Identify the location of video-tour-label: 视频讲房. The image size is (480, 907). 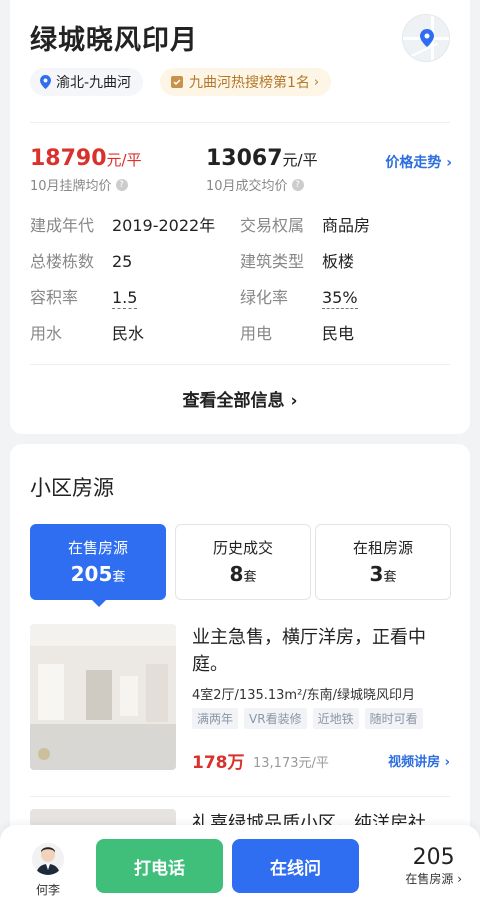
(414, 762).